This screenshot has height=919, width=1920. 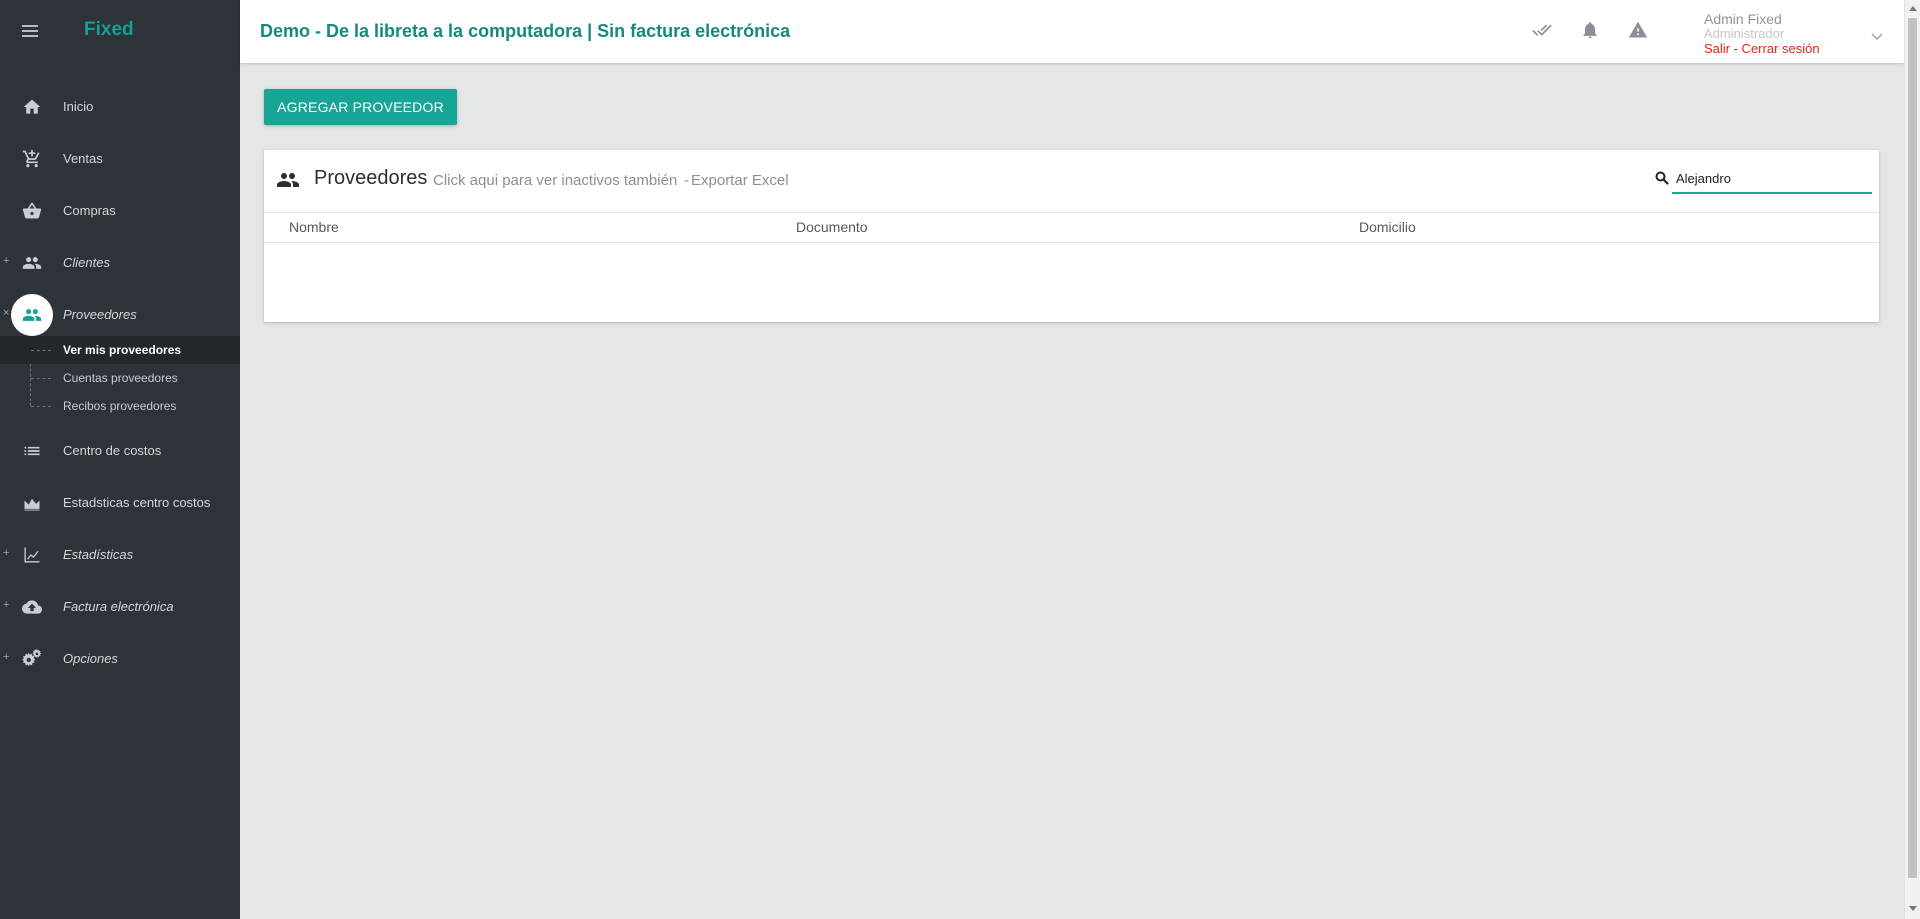 I want to click on sidebar-item-estadisticas: + Estadísticas, so click(x=120, y=555).